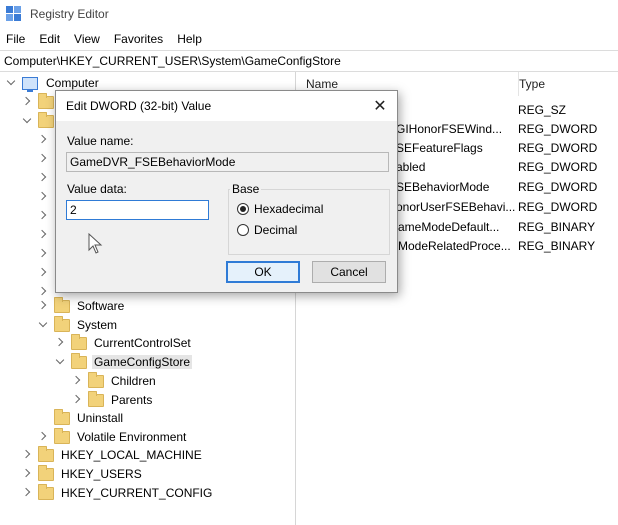  What do you see at coordinates (95, 243) in the screenshot?
I see `mouse-cursor-icon` at bounding box center [95, 243].